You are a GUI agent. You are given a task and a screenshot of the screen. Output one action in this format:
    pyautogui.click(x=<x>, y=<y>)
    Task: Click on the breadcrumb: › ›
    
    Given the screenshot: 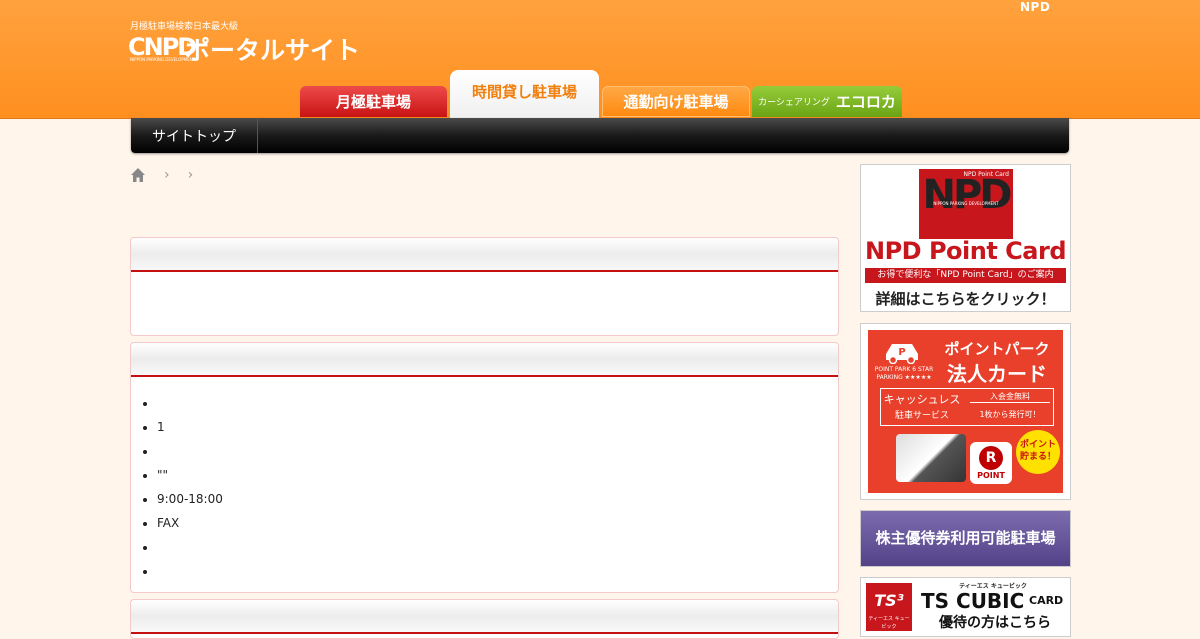 What is the action you would take?
    pyautogui.click(x=161, y=175)
    